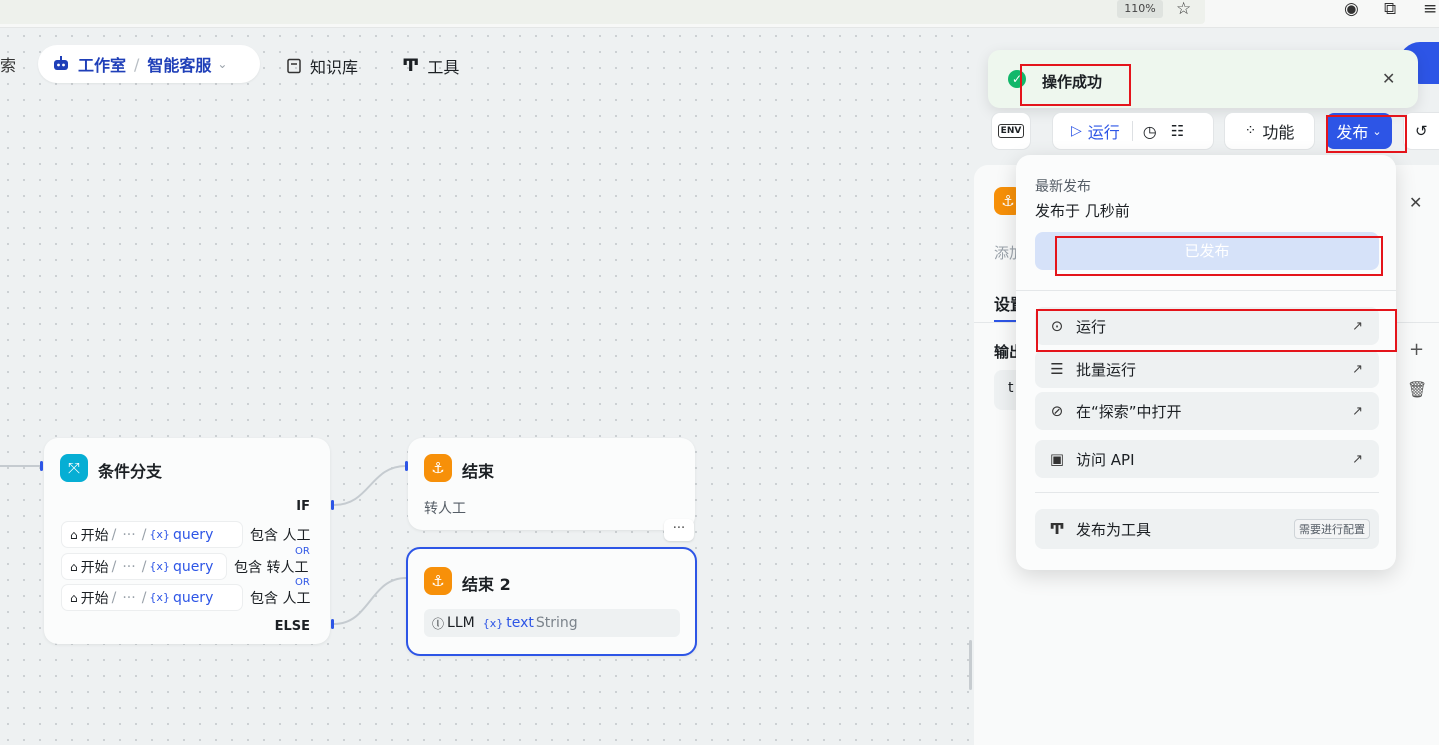 Image resolution: width=1439 pixels, height=745 pixels. Describe the element at coordinates (1207, 459) in the screenshot. I see `menu-item-api: ▣ 访问 API ↗` at that location.